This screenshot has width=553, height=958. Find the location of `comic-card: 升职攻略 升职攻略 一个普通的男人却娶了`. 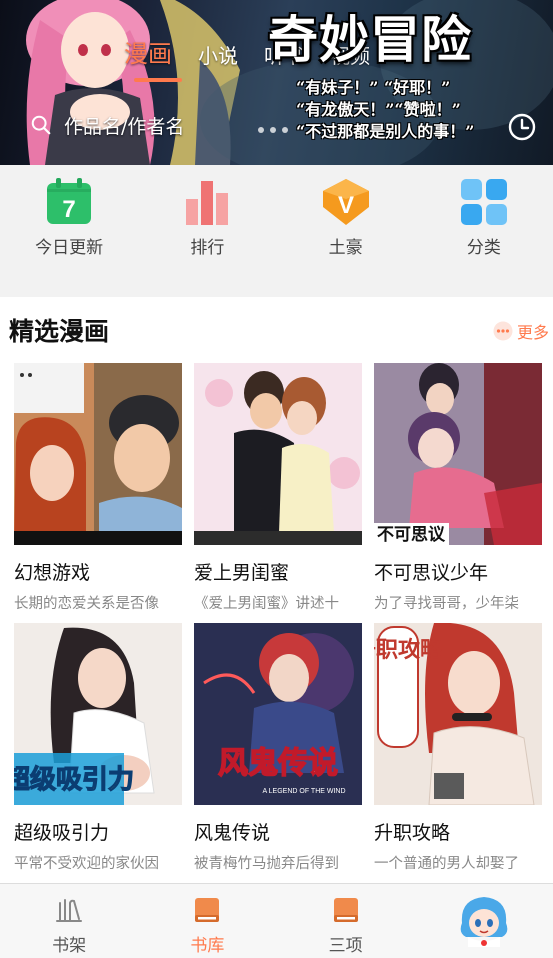

comic-card: 升职攻略 升职攻略 一个普通的男人却娶了 is located at coordinates (458, 748).